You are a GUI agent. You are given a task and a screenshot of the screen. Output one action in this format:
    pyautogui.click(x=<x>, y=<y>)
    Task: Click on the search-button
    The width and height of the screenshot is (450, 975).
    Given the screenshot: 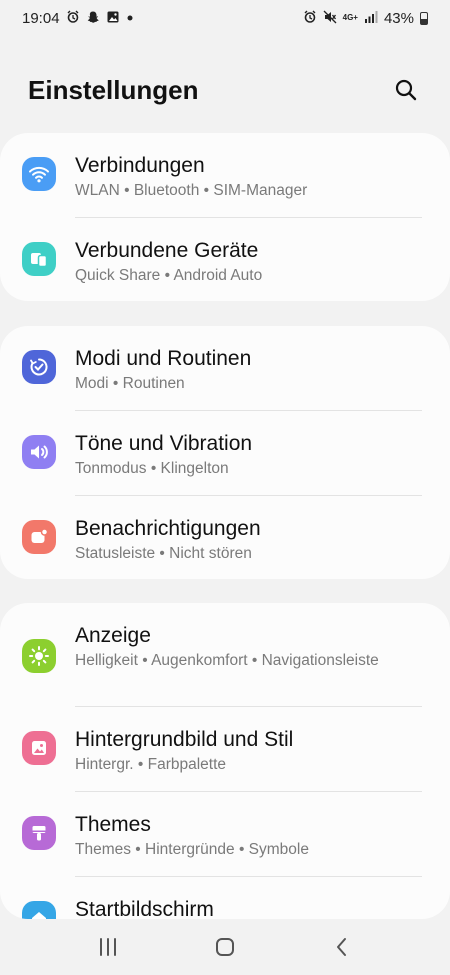 What is the action you would take?
    pyautogui.click(x=406, y=90)
    